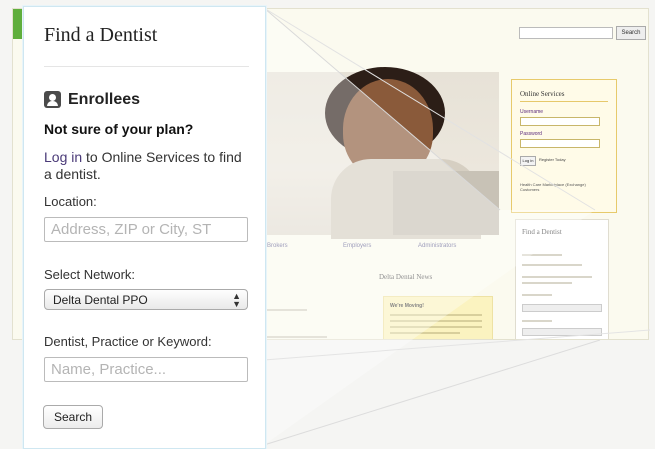  What do you see at coordinates (100, 300) in the screenshot?
I see `network-select-value: Delta Dental PPO` at bounding box center [100, 300].